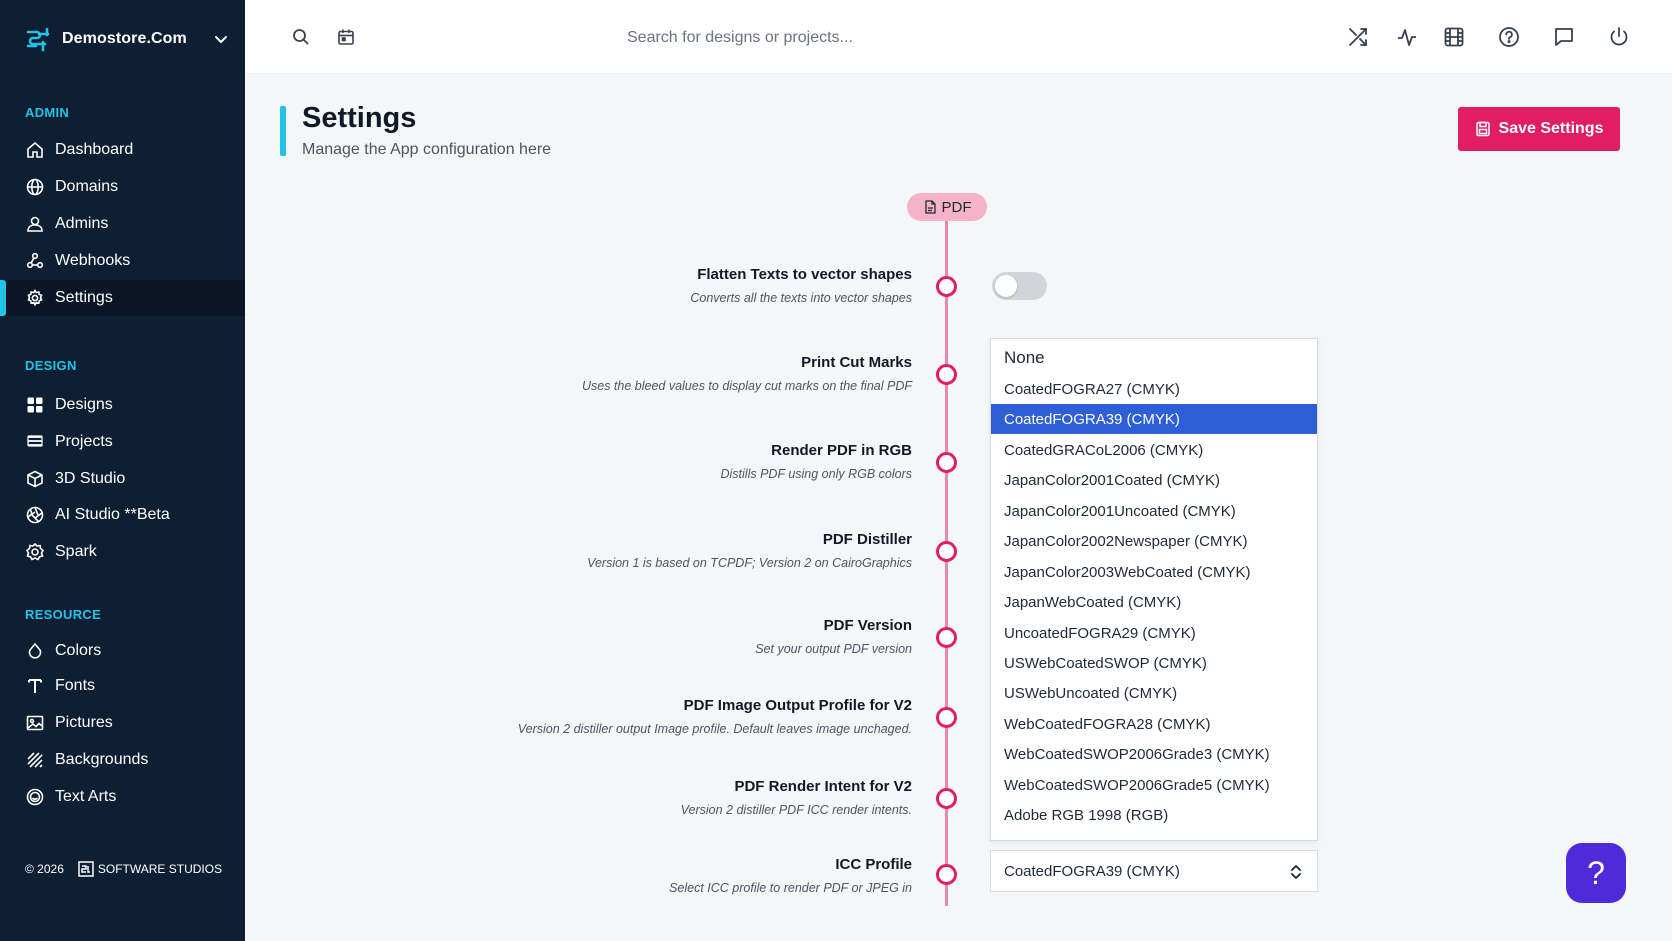 Image resolution: width=1672 pixels, height=941 pixels. I want to click on page-title: Settings, so click(359, 118).